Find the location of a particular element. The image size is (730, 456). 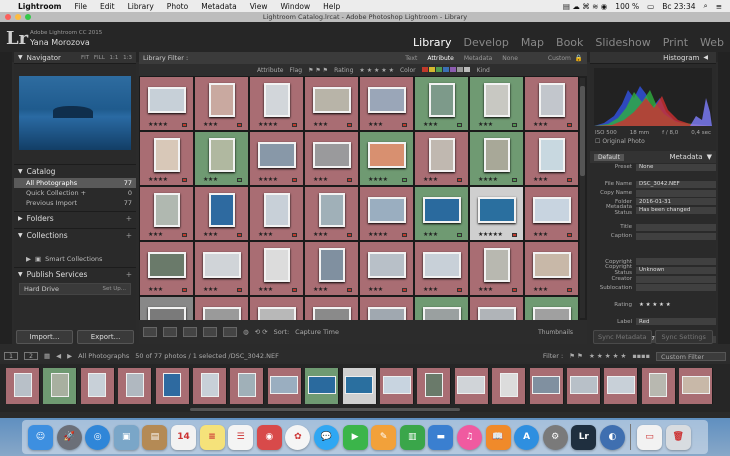

sync-metadata-button: Sync Metadata is located at coordinates (622, 337).